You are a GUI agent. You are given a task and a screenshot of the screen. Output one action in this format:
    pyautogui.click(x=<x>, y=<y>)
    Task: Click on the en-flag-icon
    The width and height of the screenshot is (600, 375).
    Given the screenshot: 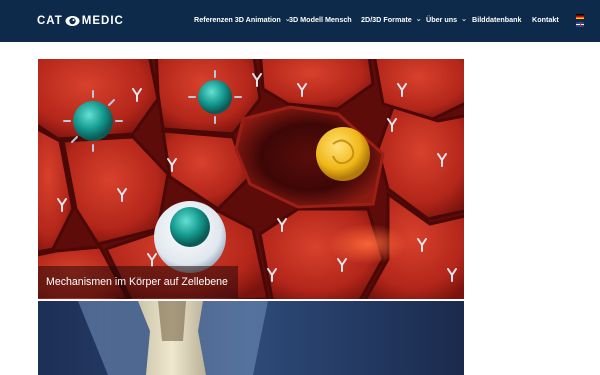 What is the action you would take?
    pyautogui.click(x=580, y=24)
    